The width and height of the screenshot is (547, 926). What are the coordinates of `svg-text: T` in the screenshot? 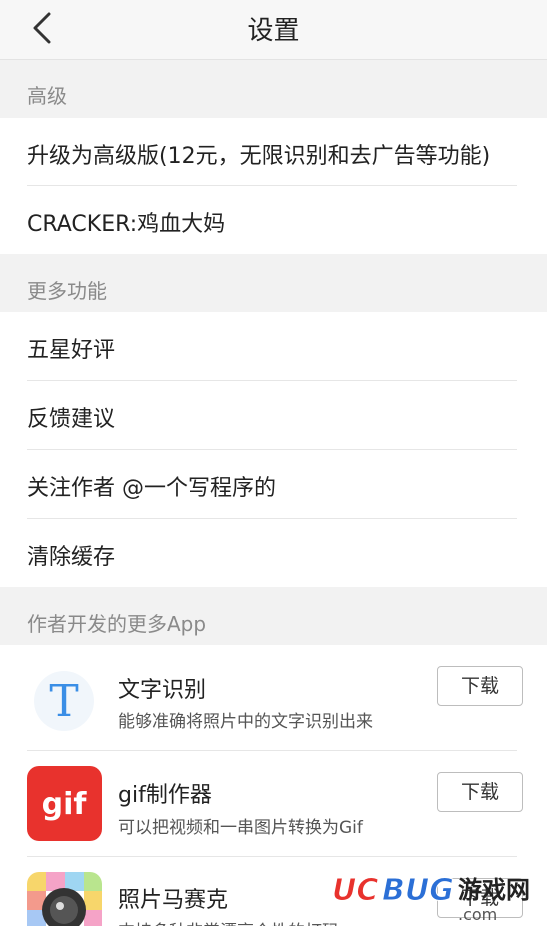 It's located at (63, 701).